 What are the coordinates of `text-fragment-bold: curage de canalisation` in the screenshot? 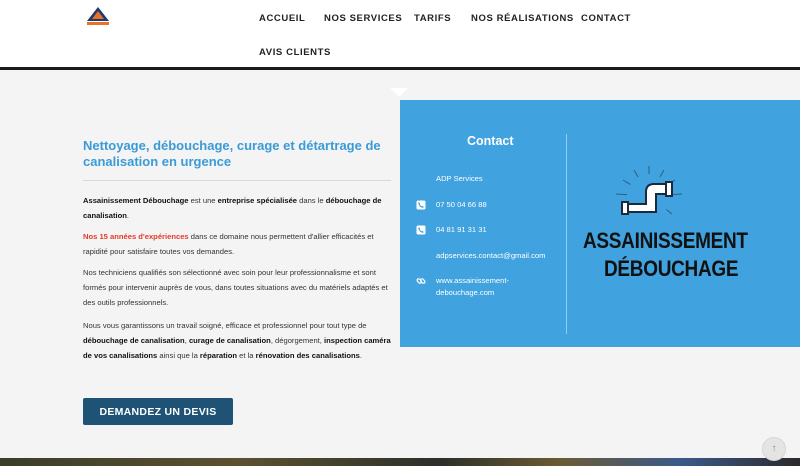 It's located at (229, 340).